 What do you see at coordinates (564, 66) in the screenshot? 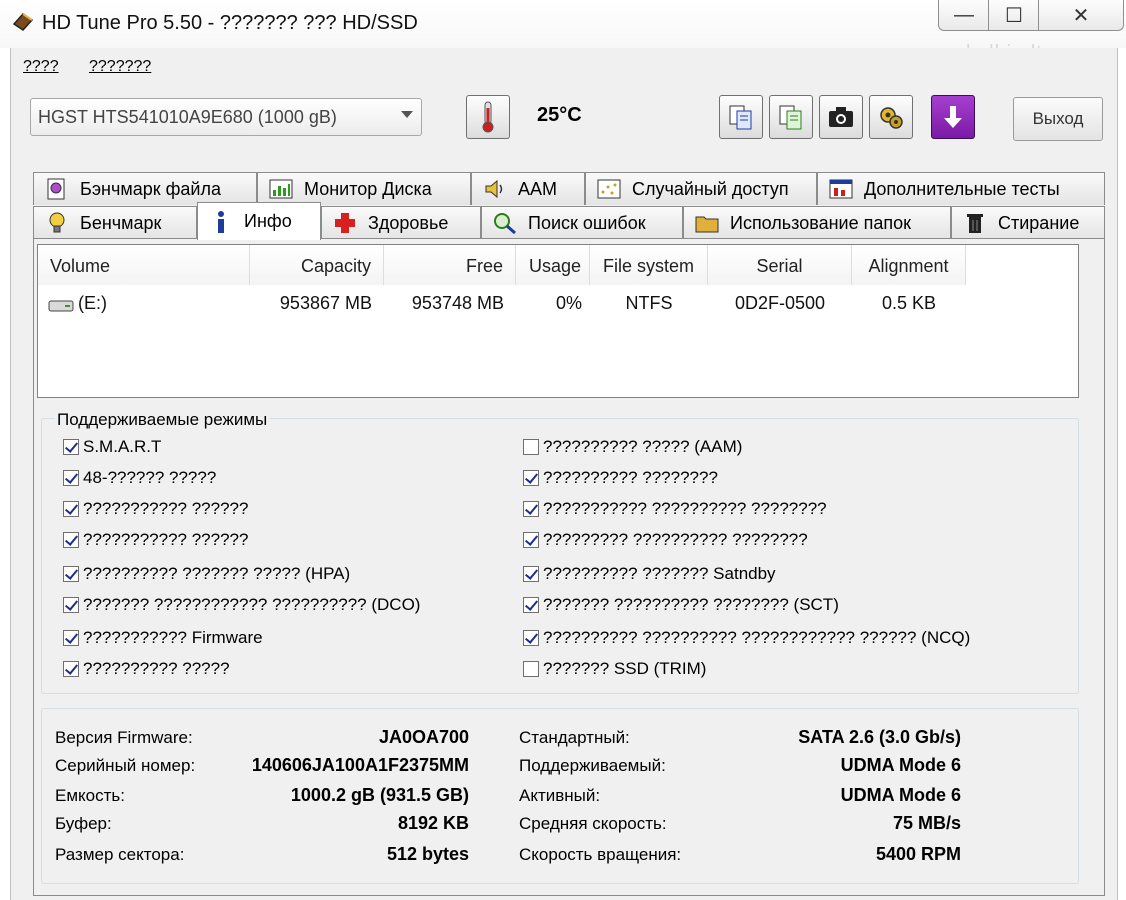
I see `menu-bar: ???? ???????` at bounding box center [564, 66].